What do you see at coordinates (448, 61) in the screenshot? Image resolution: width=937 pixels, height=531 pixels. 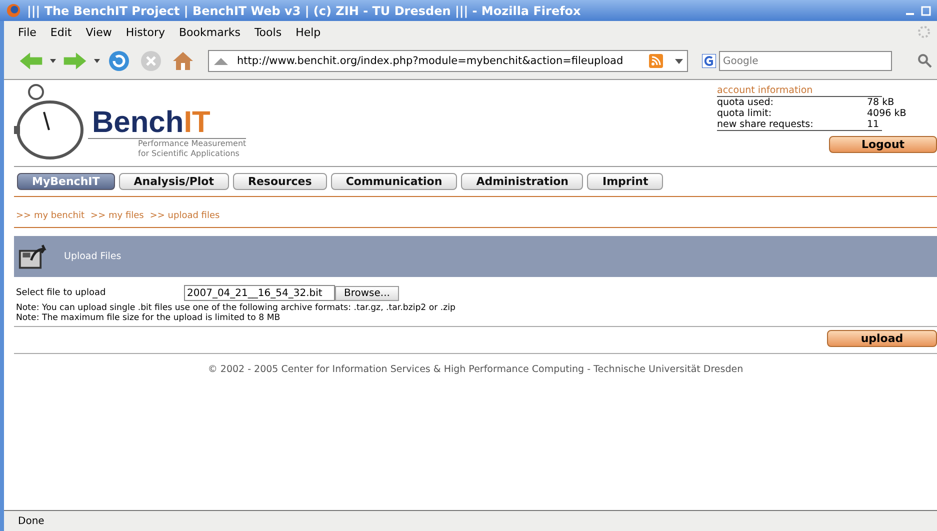 I see `address-field: http://www.benchit.org/index.php?module=mybenchit&action=fileupload` at bounding box center [448, 61].